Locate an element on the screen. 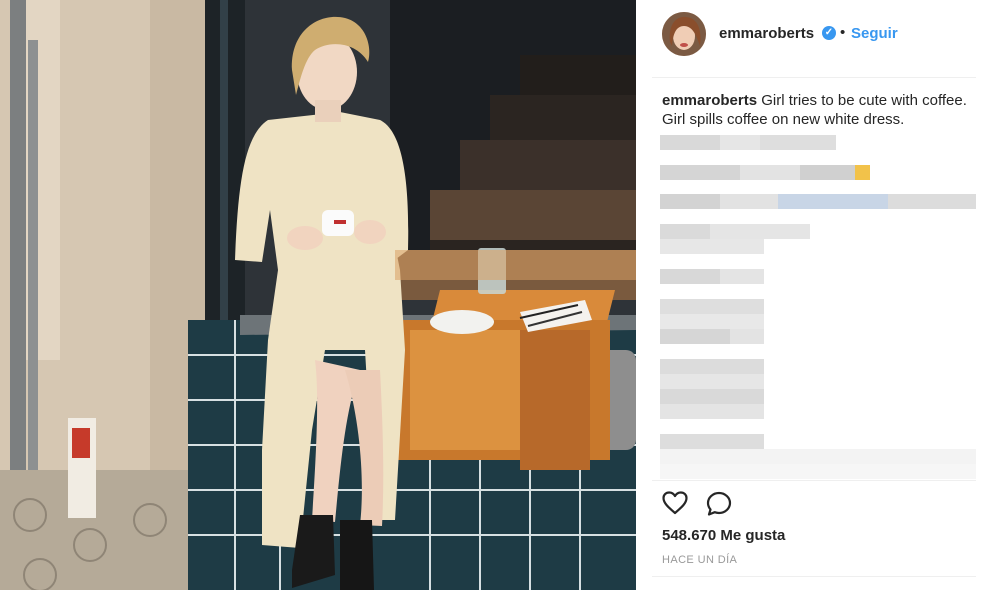  comment-bubble-icon is located at coordinates (719, 506).